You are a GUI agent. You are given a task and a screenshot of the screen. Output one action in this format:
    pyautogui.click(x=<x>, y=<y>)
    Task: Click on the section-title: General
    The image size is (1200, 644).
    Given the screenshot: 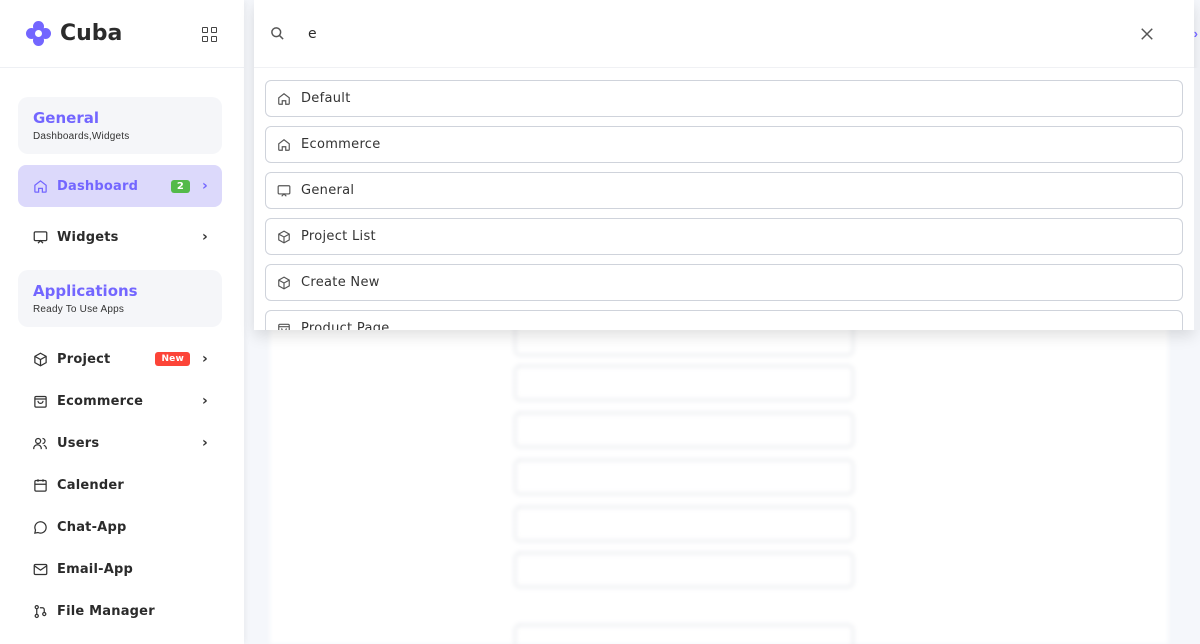 What is the action you would take?
    pyautogui.click(x=66, y=118)
    